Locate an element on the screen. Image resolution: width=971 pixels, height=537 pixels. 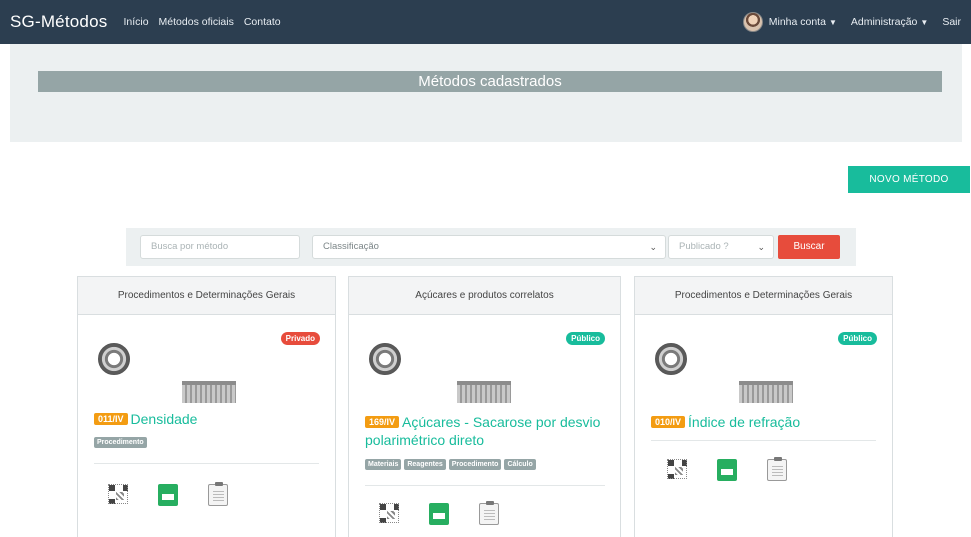
nav-link-inicio: Início is located at coordinates (135, 22).